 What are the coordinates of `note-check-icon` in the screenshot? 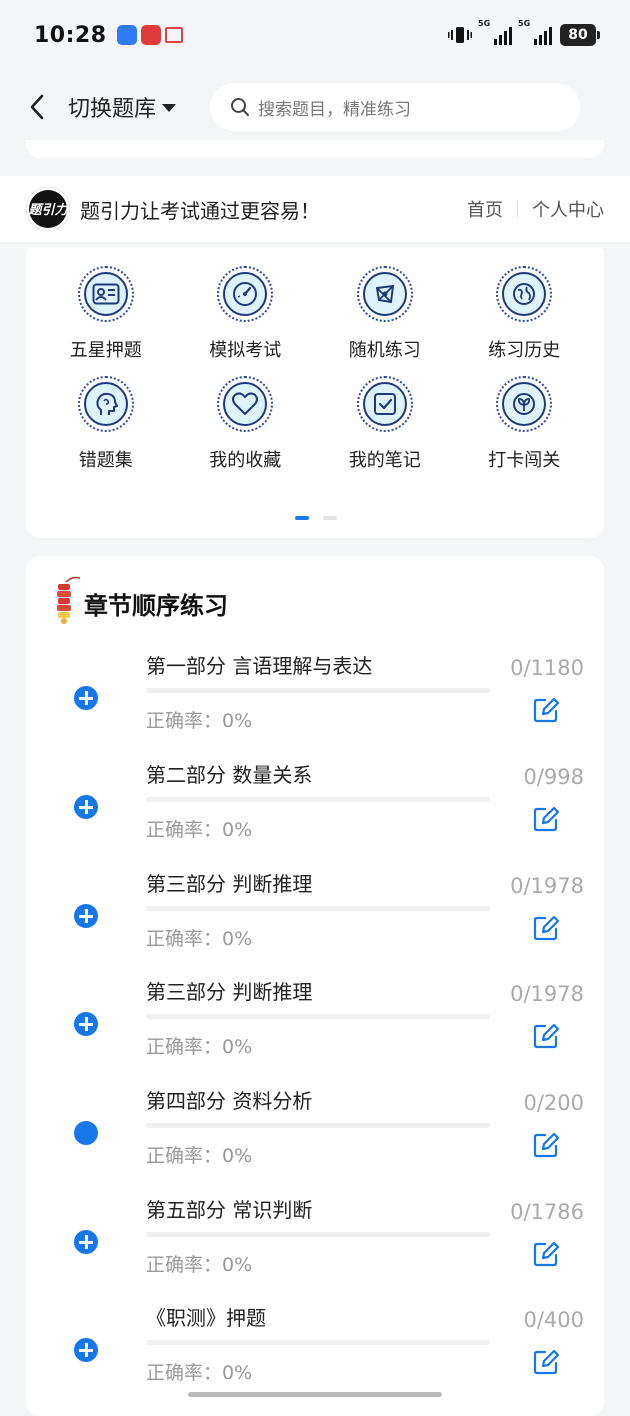 It's located at (384, 404).